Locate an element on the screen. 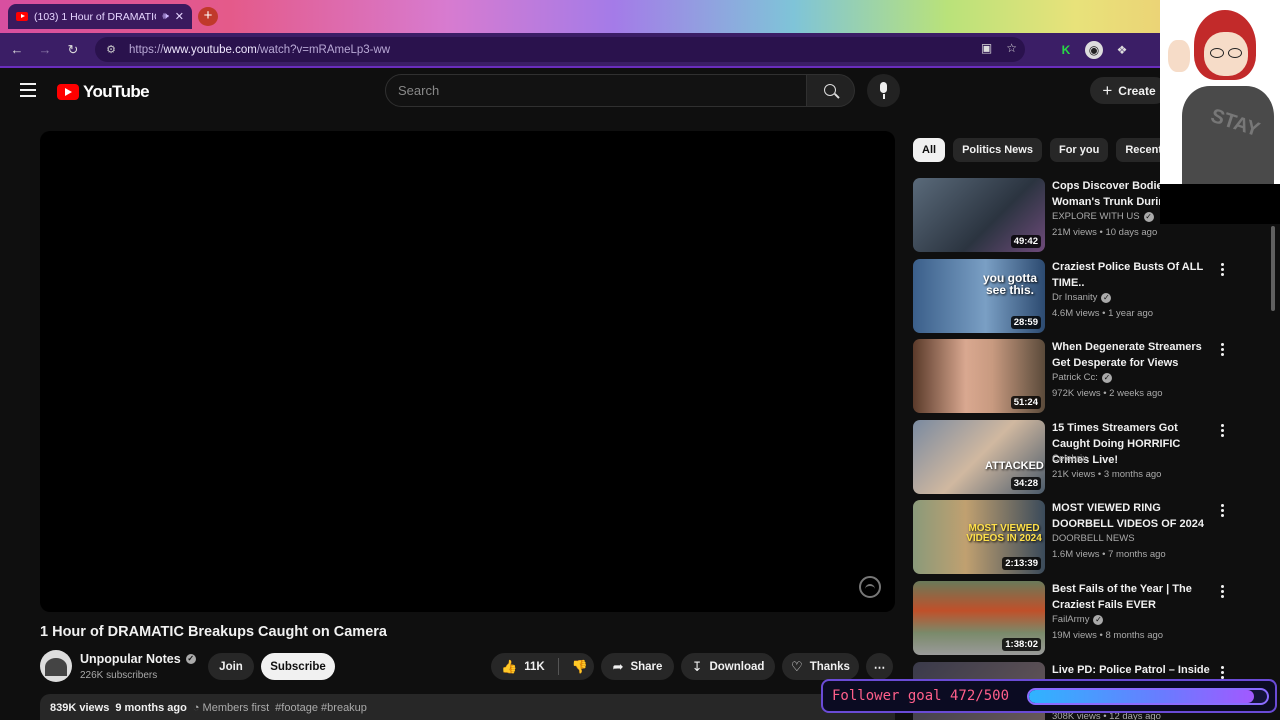 The image size is (1280, 720). follower-goal-progress-bar is located at coordinates (1148, 696).